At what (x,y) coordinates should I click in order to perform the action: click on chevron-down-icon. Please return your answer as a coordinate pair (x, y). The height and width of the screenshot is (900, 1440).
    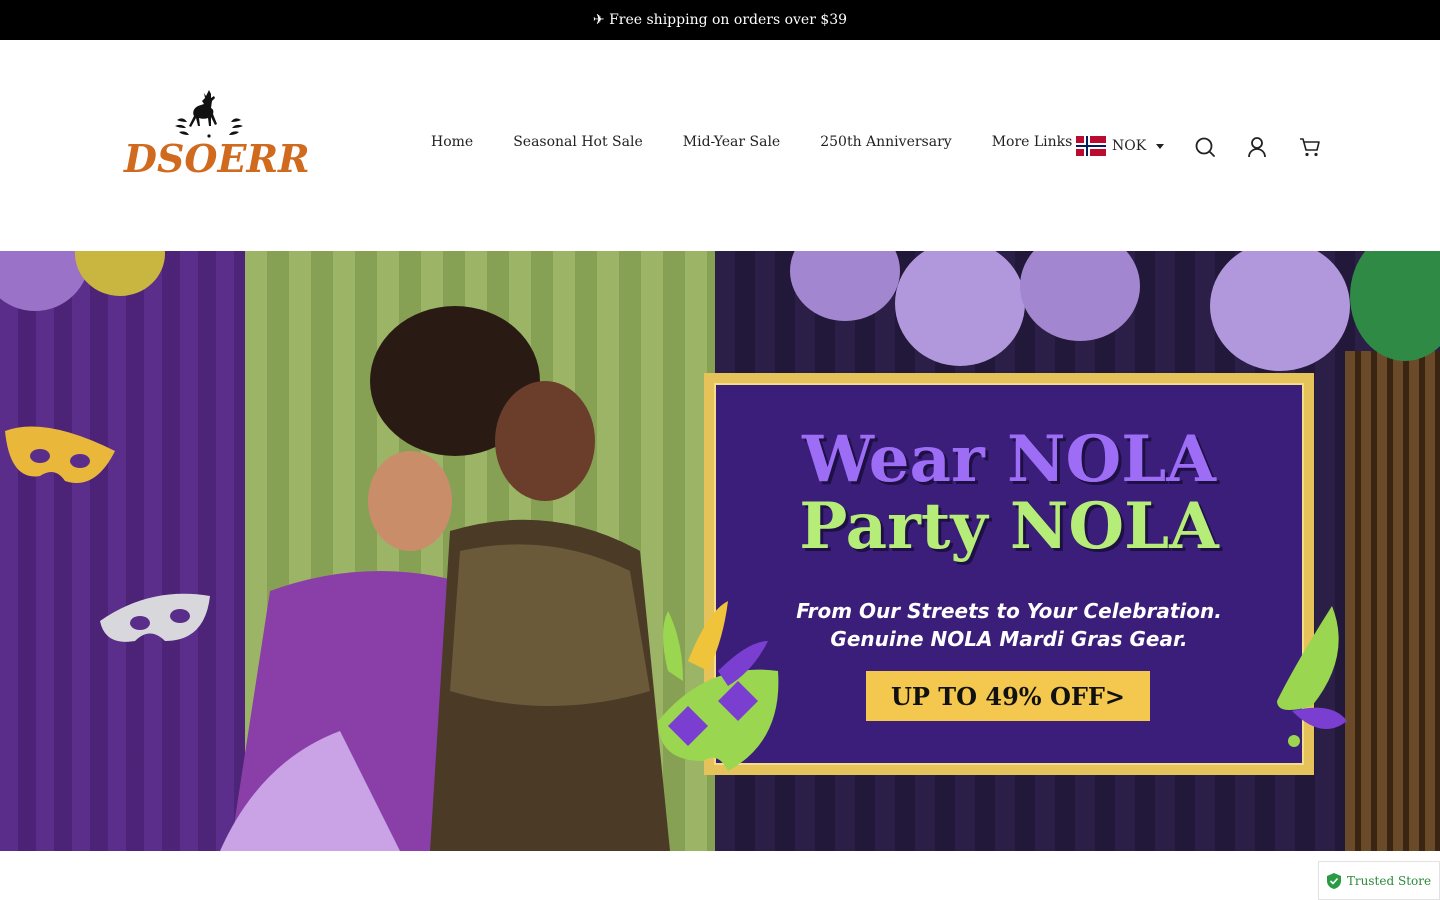
    Looking at the image, I should click on (1160, 146).